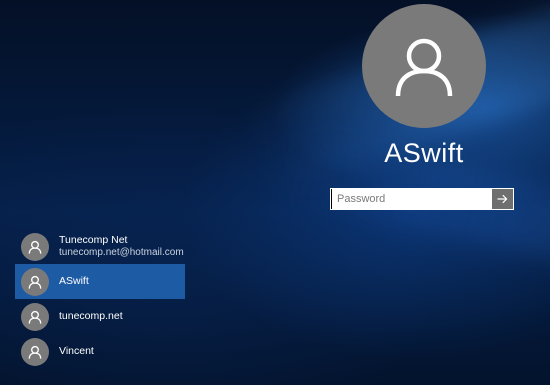 Image resolution: width=550 pixels, height=385 pixels. I want to click on user-list-item: Vincent, so click(100, 351).